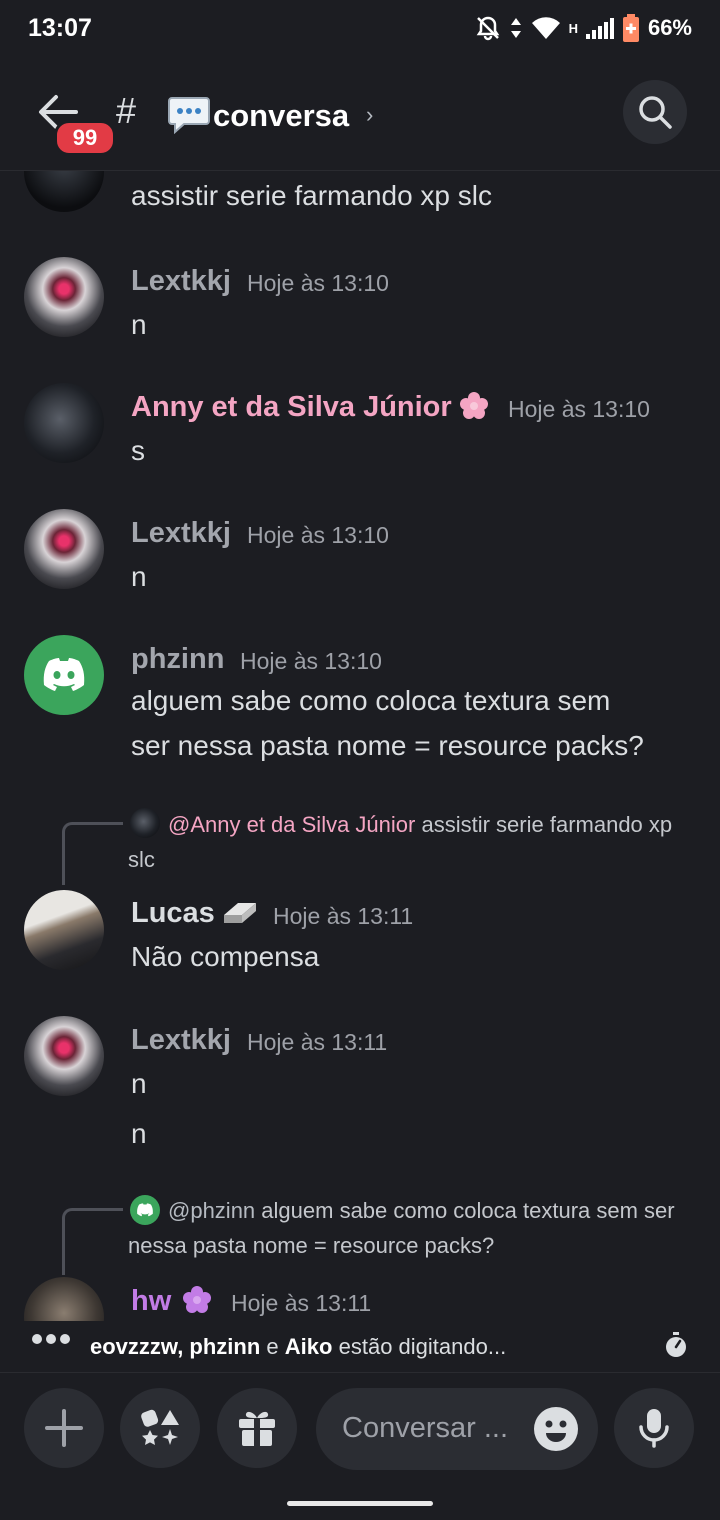  Describe the element at coordinates (360, 1503) in the screenshot. I see `home-indicator` at that location.